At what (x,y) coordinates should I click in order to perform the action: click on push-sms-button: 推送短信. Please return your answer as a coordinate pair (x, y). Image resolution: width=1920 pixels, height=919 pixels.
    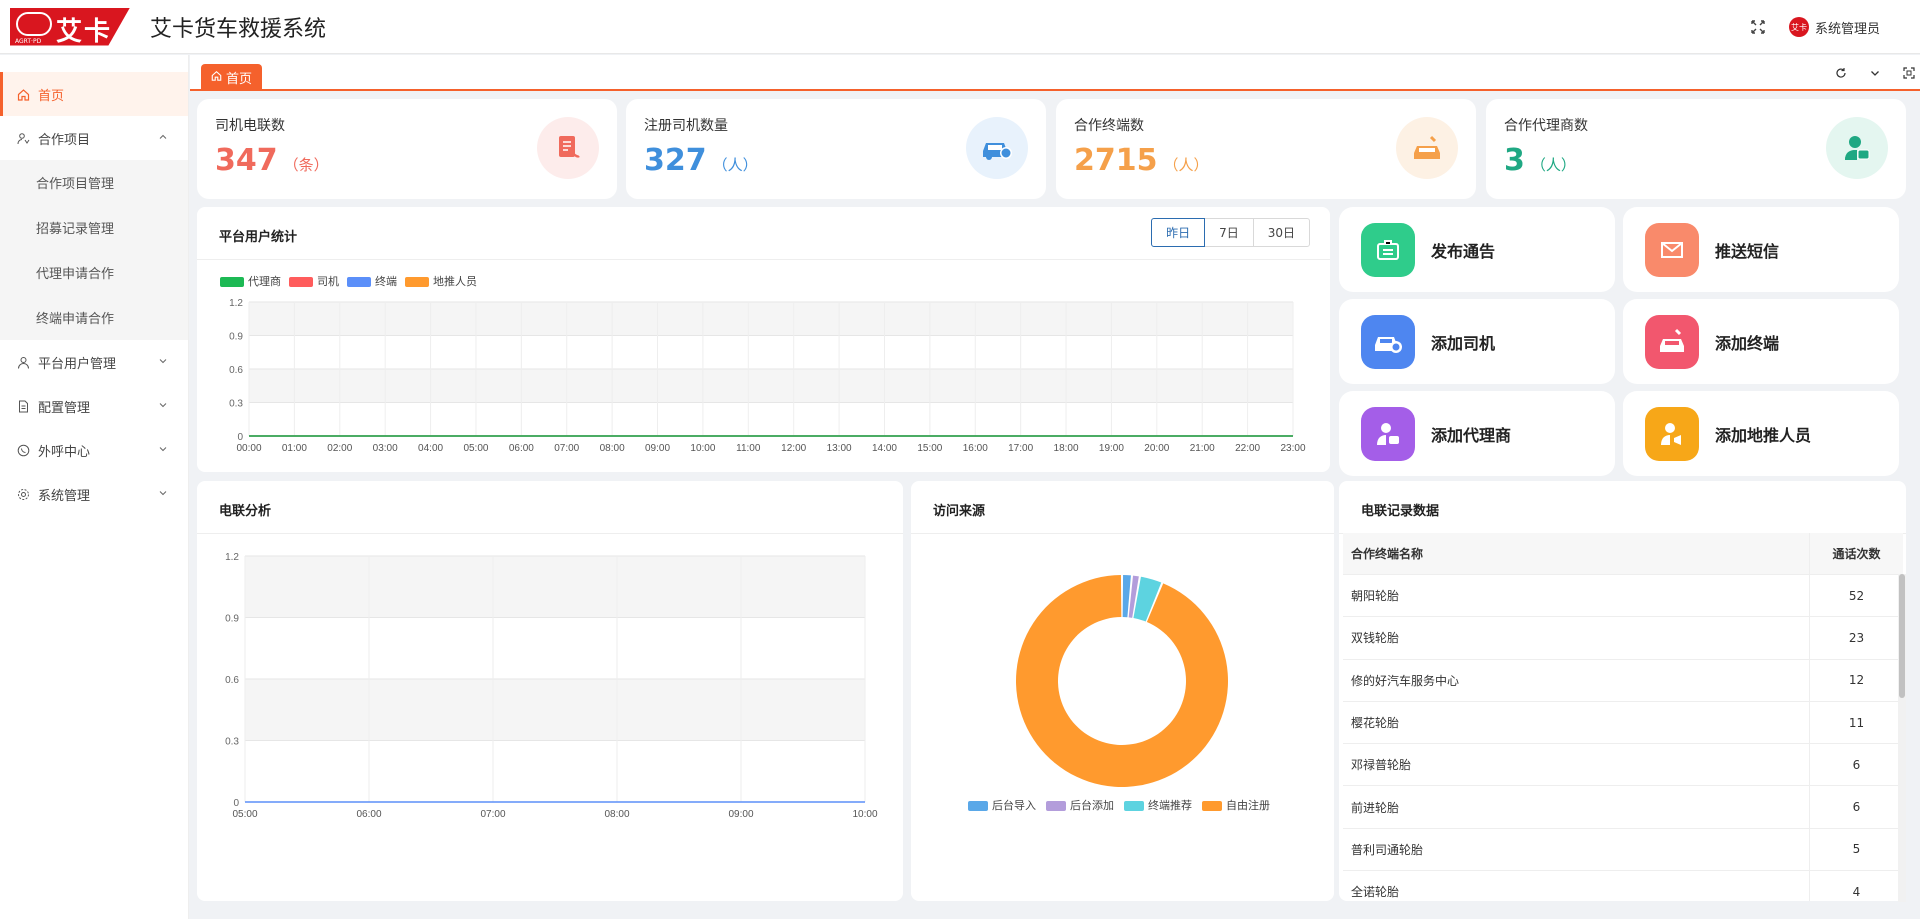
    Looking at the image, I should click on (1761, 249).